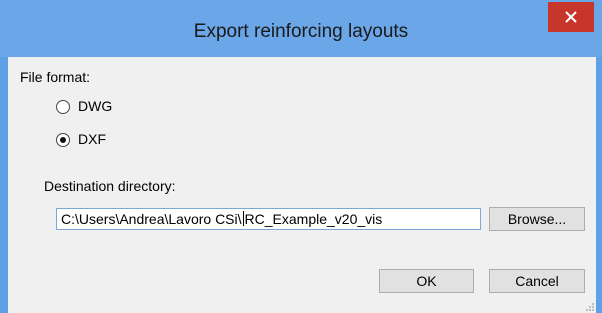 The image size is (602, 313). I want to click on ok-button: OK, so click(426, 281).